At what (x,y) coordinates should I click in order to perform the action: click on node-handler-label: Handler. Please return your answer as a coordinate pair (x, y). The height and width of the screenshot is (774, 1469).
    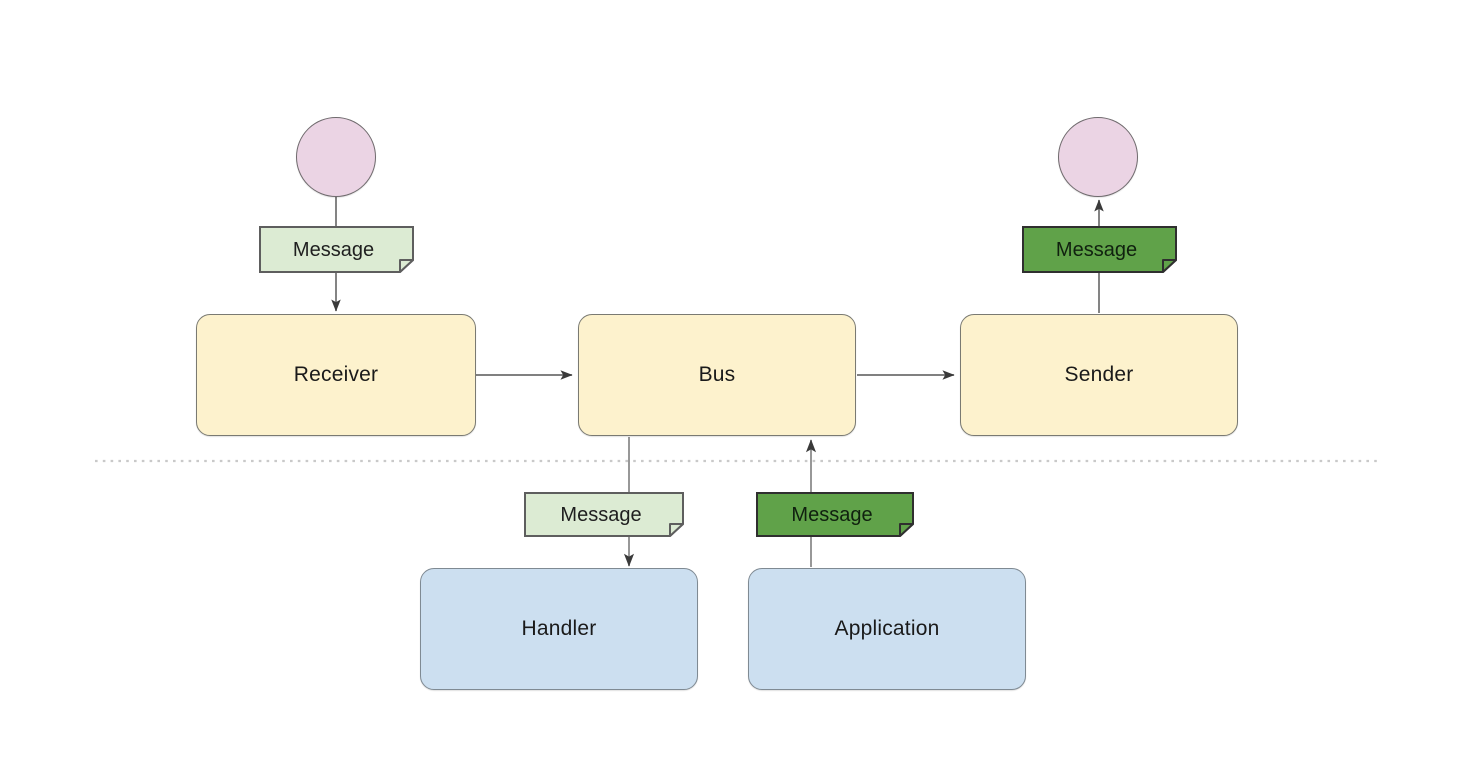
    Looking at the image, I should click on (559, 629).